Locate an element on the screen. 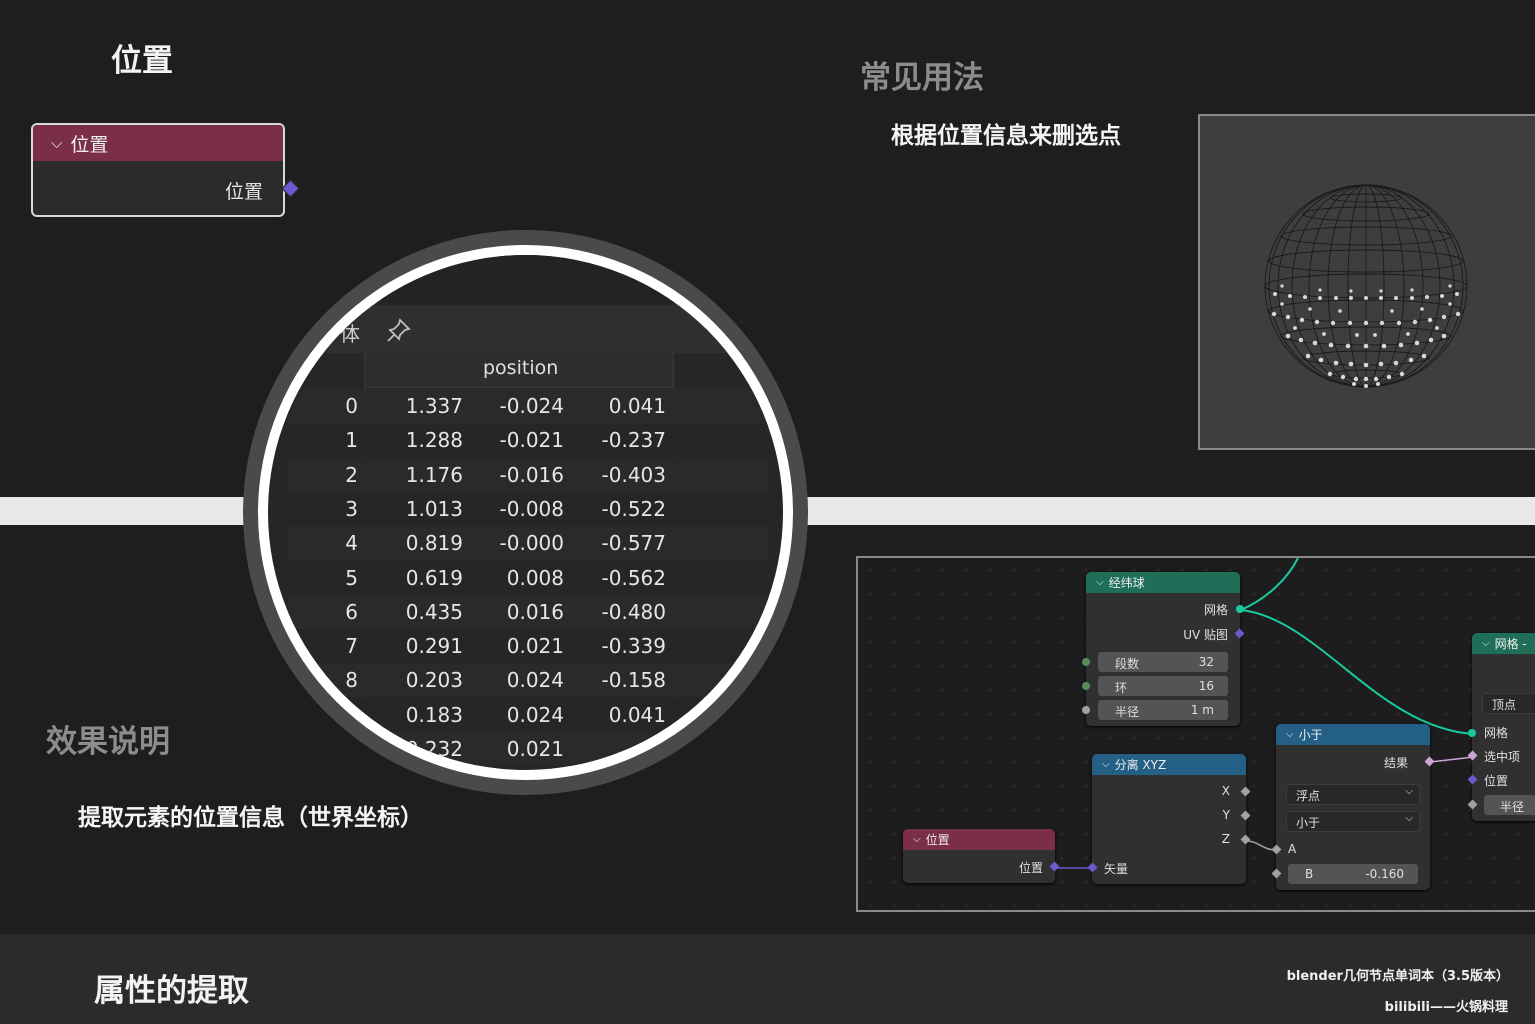  row-index: 8 is located at coordinates (351, 680).